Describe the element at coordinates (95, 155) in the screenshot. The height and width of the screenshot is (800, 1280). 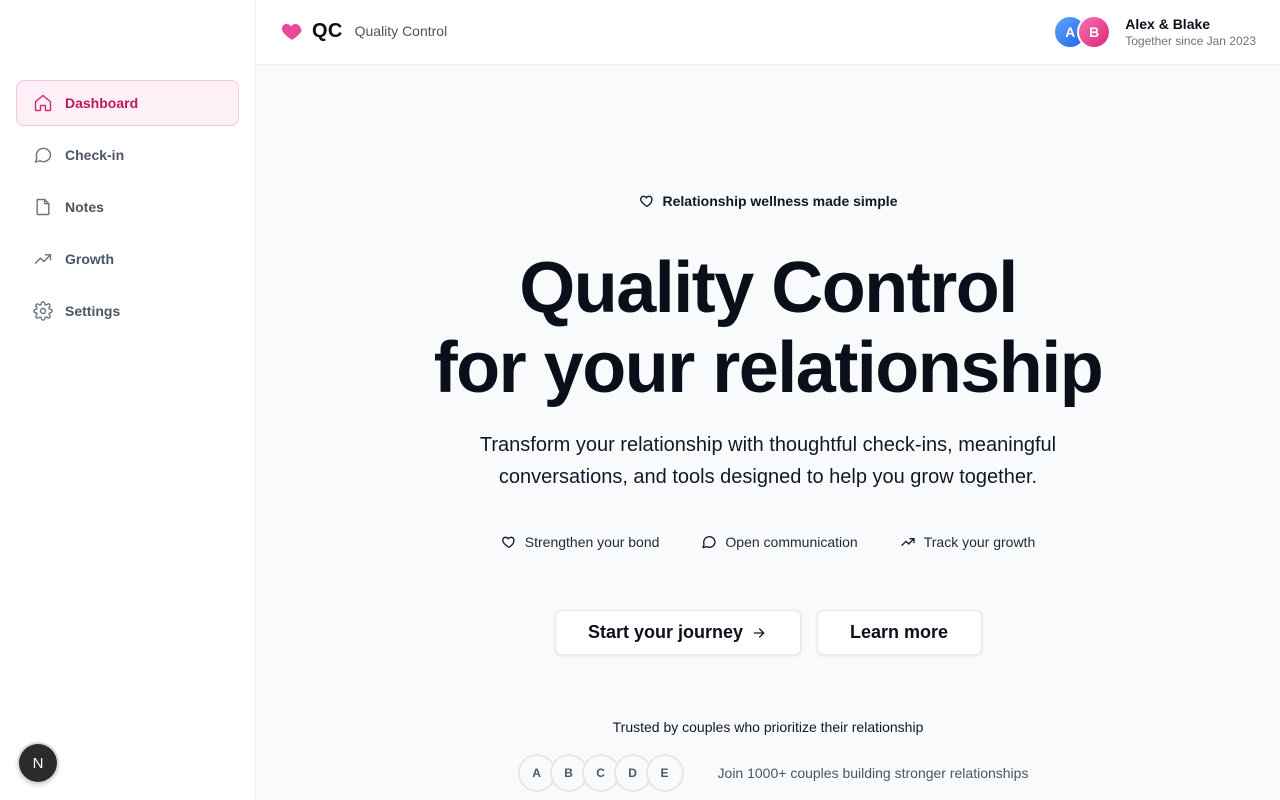
I see `sidebar-item-label: Check-in` at that location.